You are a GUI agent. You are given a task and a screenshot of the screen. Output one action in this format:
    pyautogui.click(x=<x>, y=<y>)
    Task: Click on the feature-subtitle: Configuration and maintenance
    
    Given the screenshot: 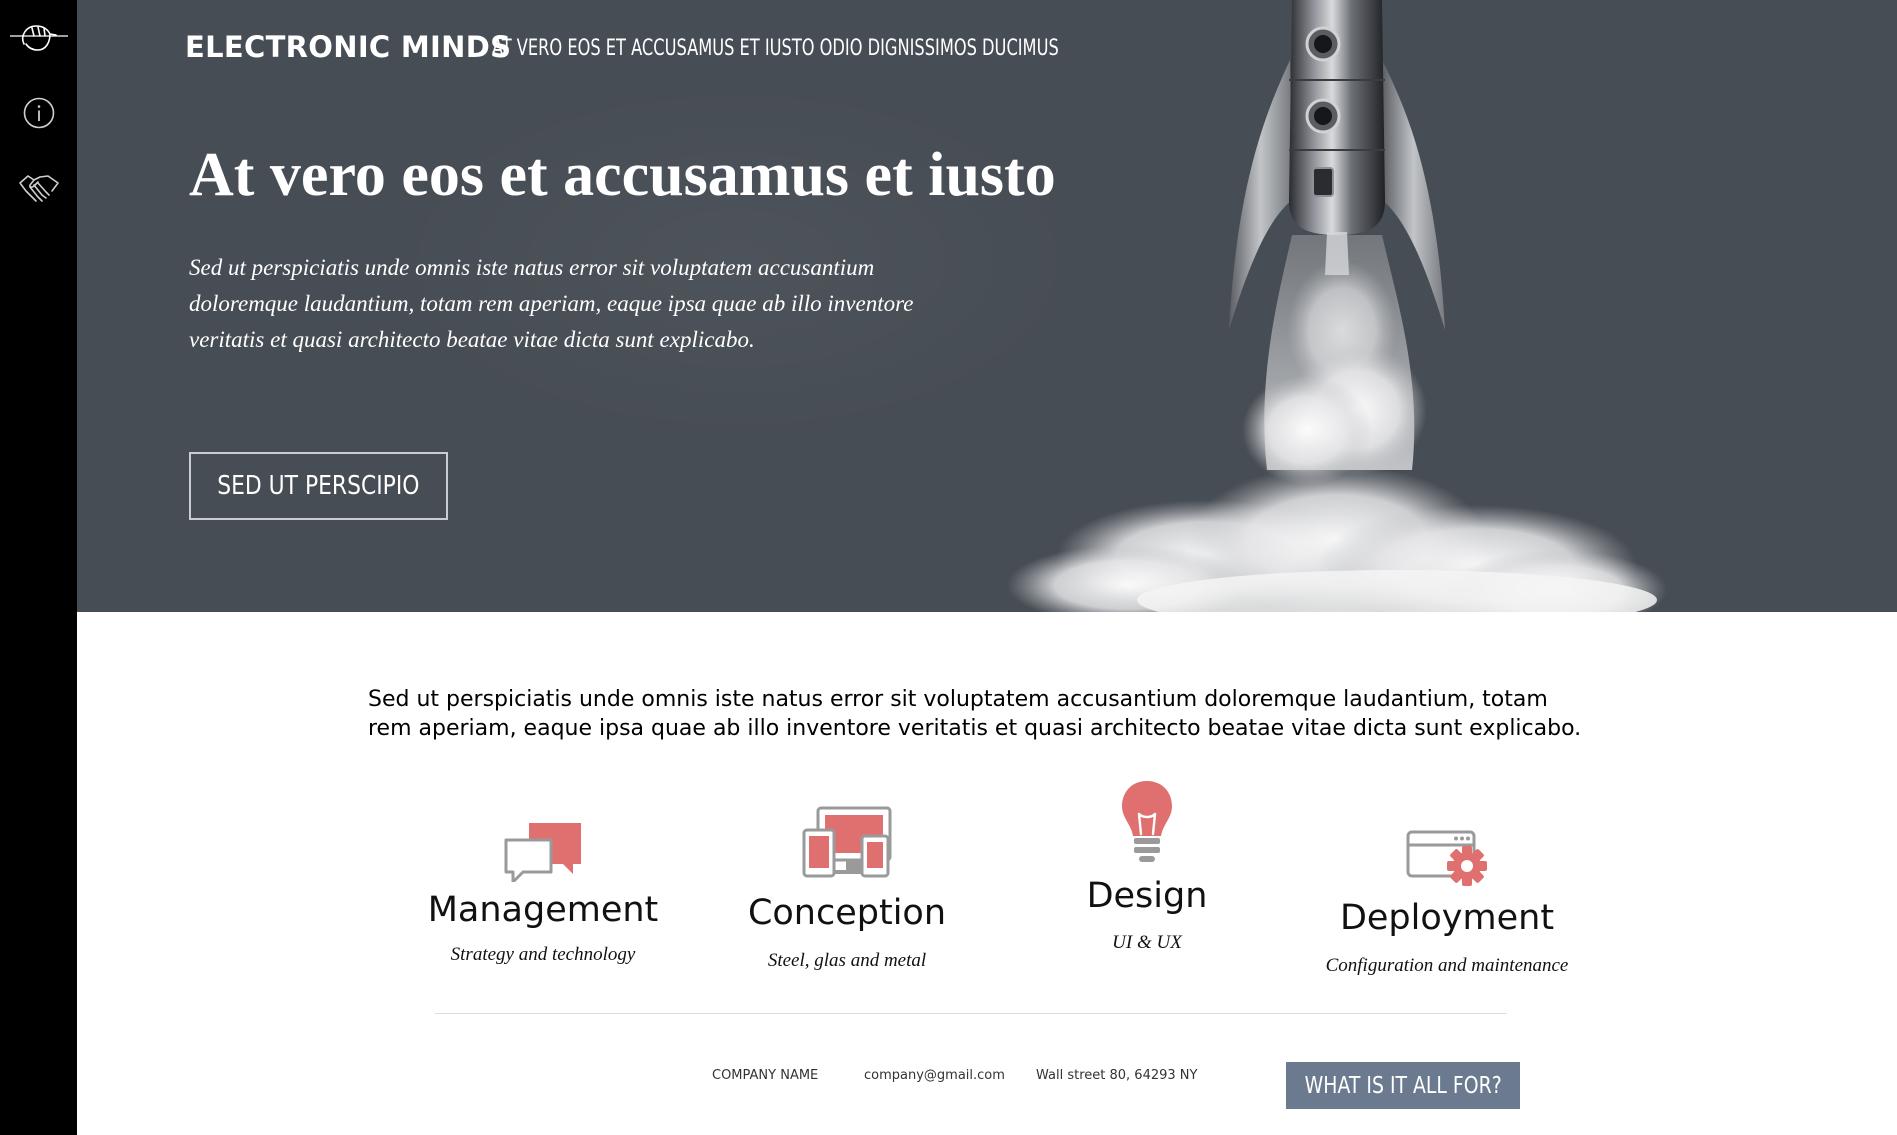 What is the action you would take?
    pyautogui.click(x=1447, y=965)
    